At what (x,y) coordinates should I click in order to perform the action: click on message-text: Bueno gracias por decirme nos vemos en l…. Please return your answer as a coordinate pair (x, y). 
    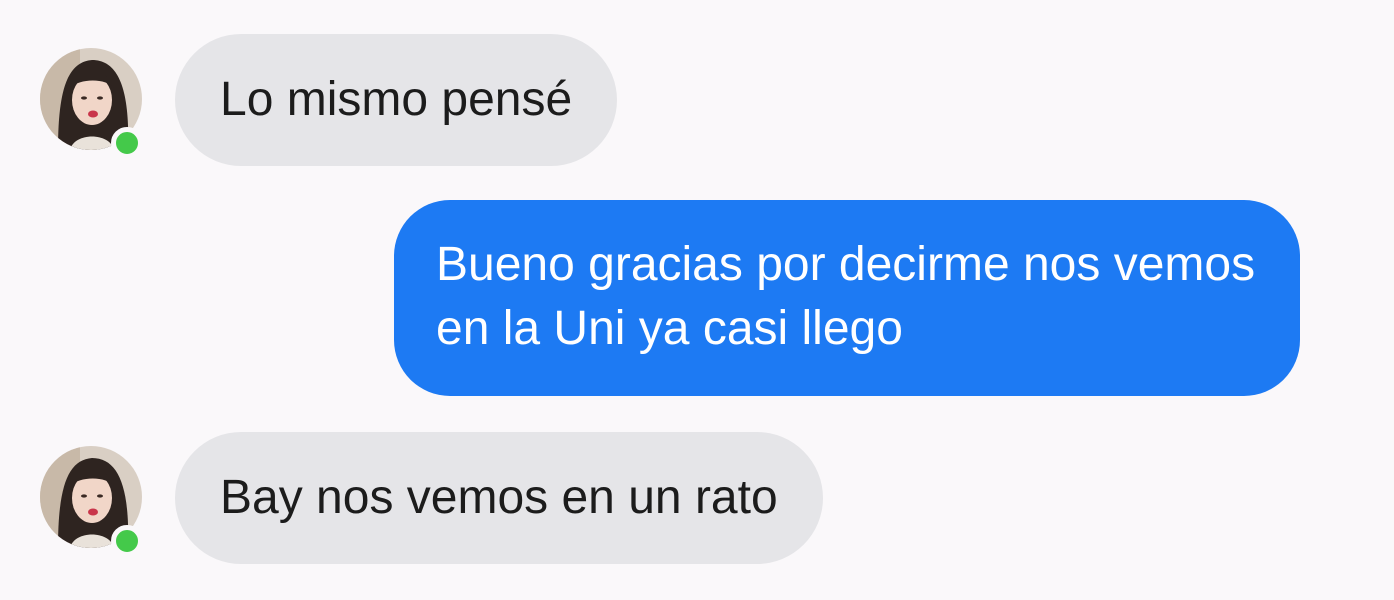
    Looking at the image, I should click on (846, 296).